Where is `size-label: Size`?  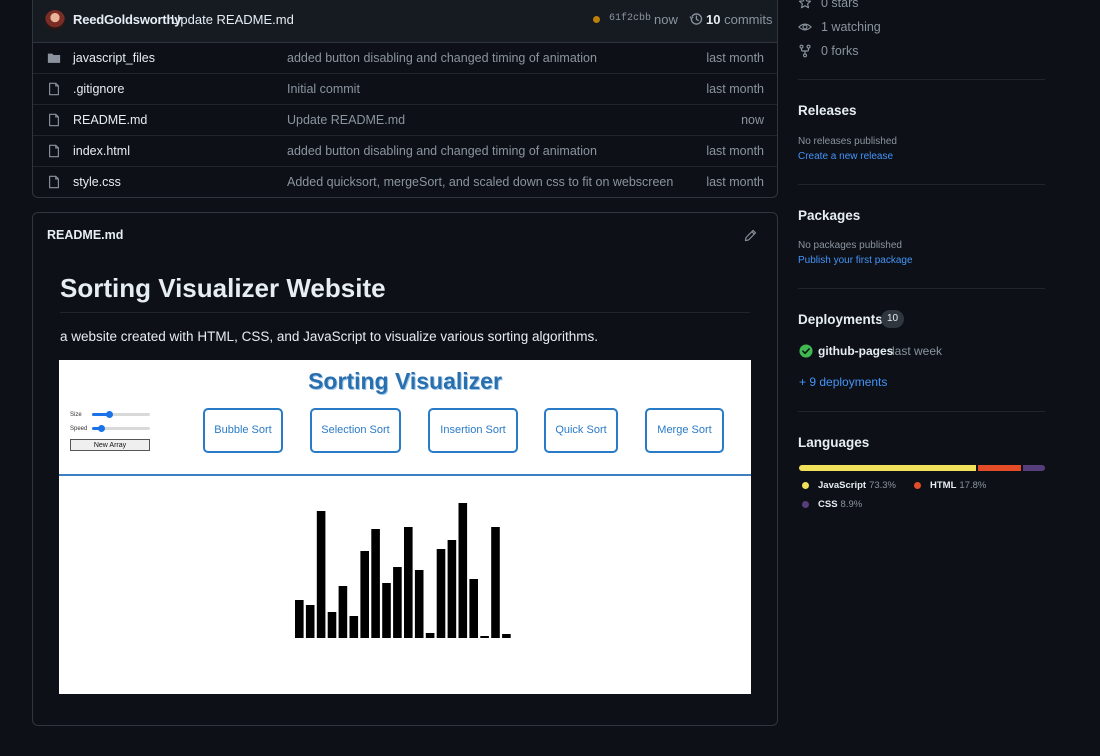 size-label: Size is located at coordinates (76, 415).